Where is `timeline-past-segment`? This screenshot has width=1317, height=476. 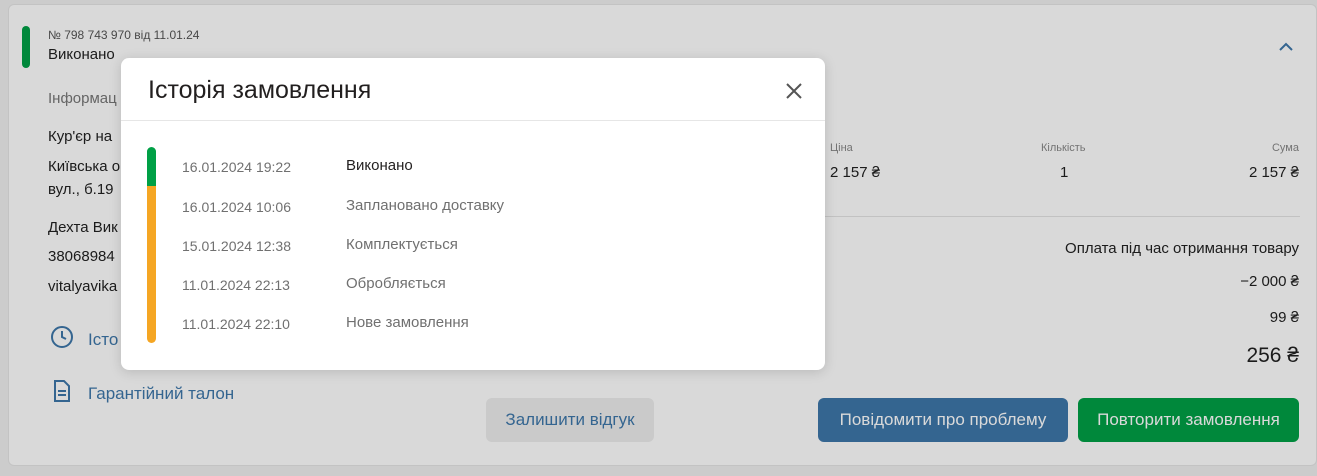 timeline-past-segment is located at coordinates (151, 264).